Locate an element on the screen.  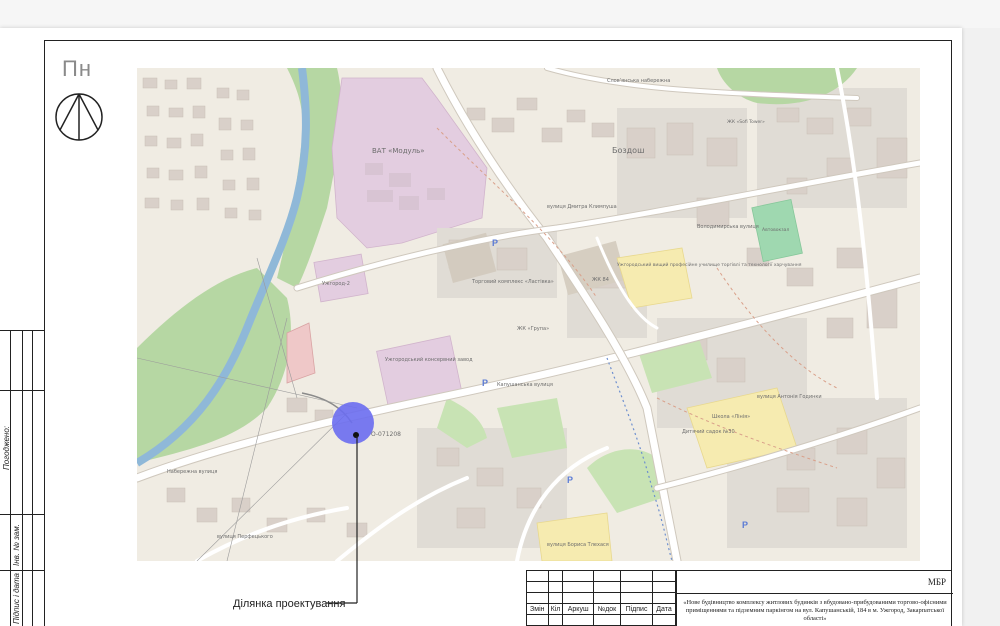
leader-line is located at coordinates (342, 520).